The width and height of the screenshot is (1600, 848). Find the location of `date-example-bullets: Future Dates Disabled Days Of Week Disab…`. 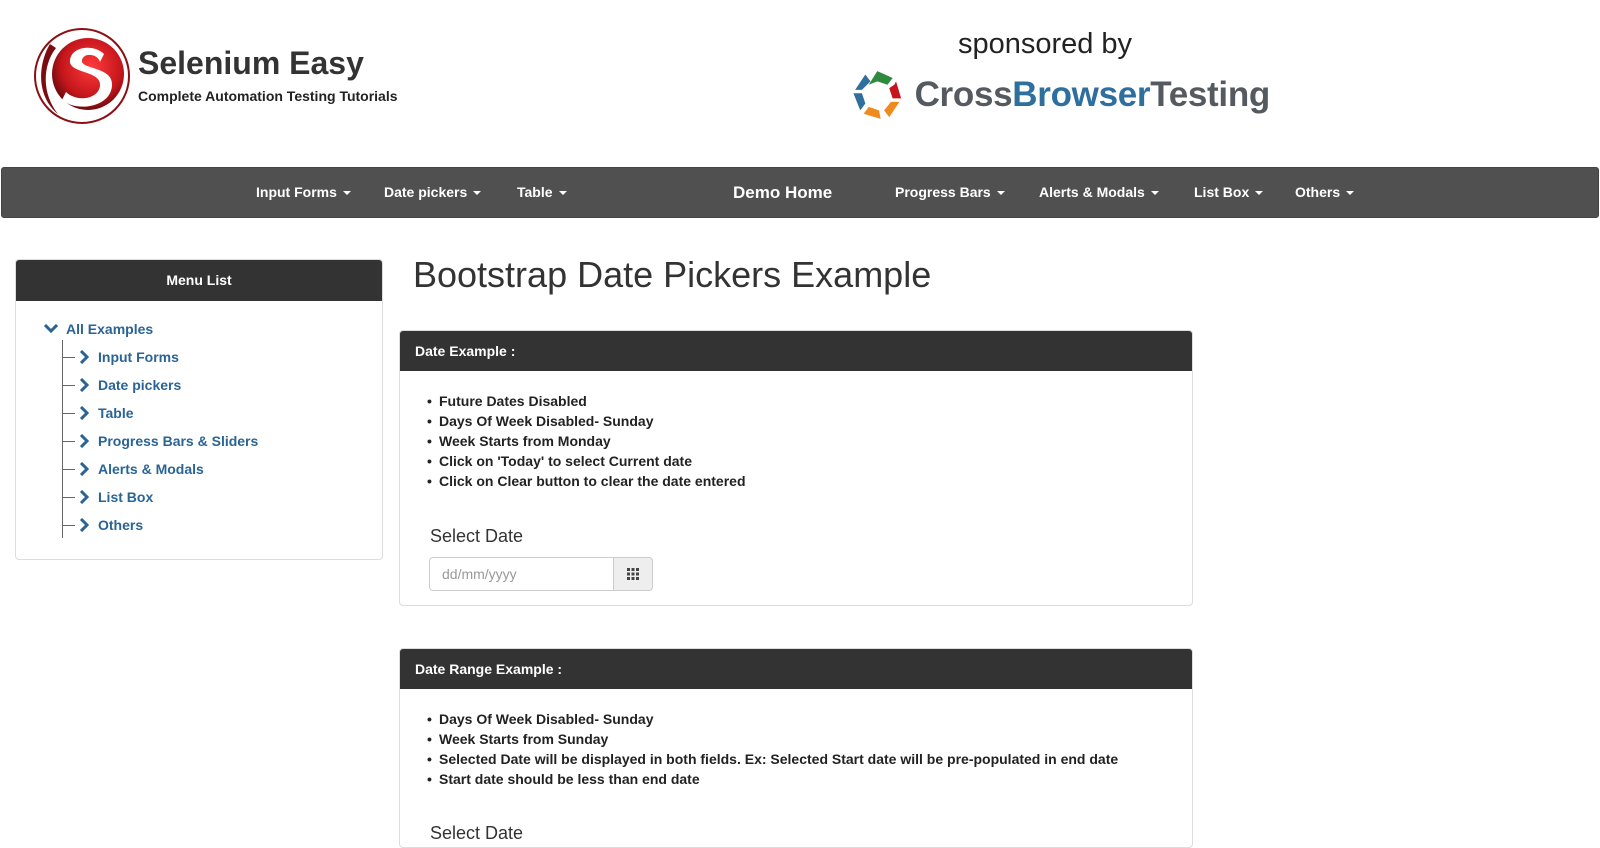

date-example-bullets: Future Dates Disabled Days Of Week Disab… is located at coordinates (586, 441).